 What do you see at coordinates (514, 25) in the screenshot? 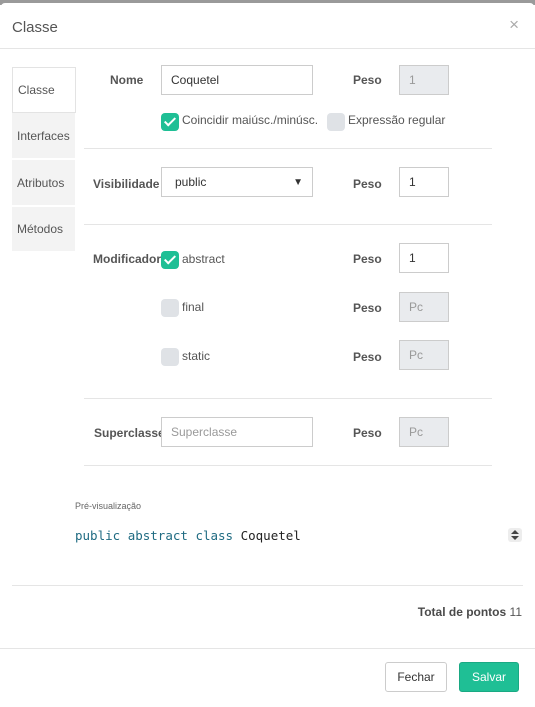
I see `close-icon: ×` at bounding box center [514, 25].